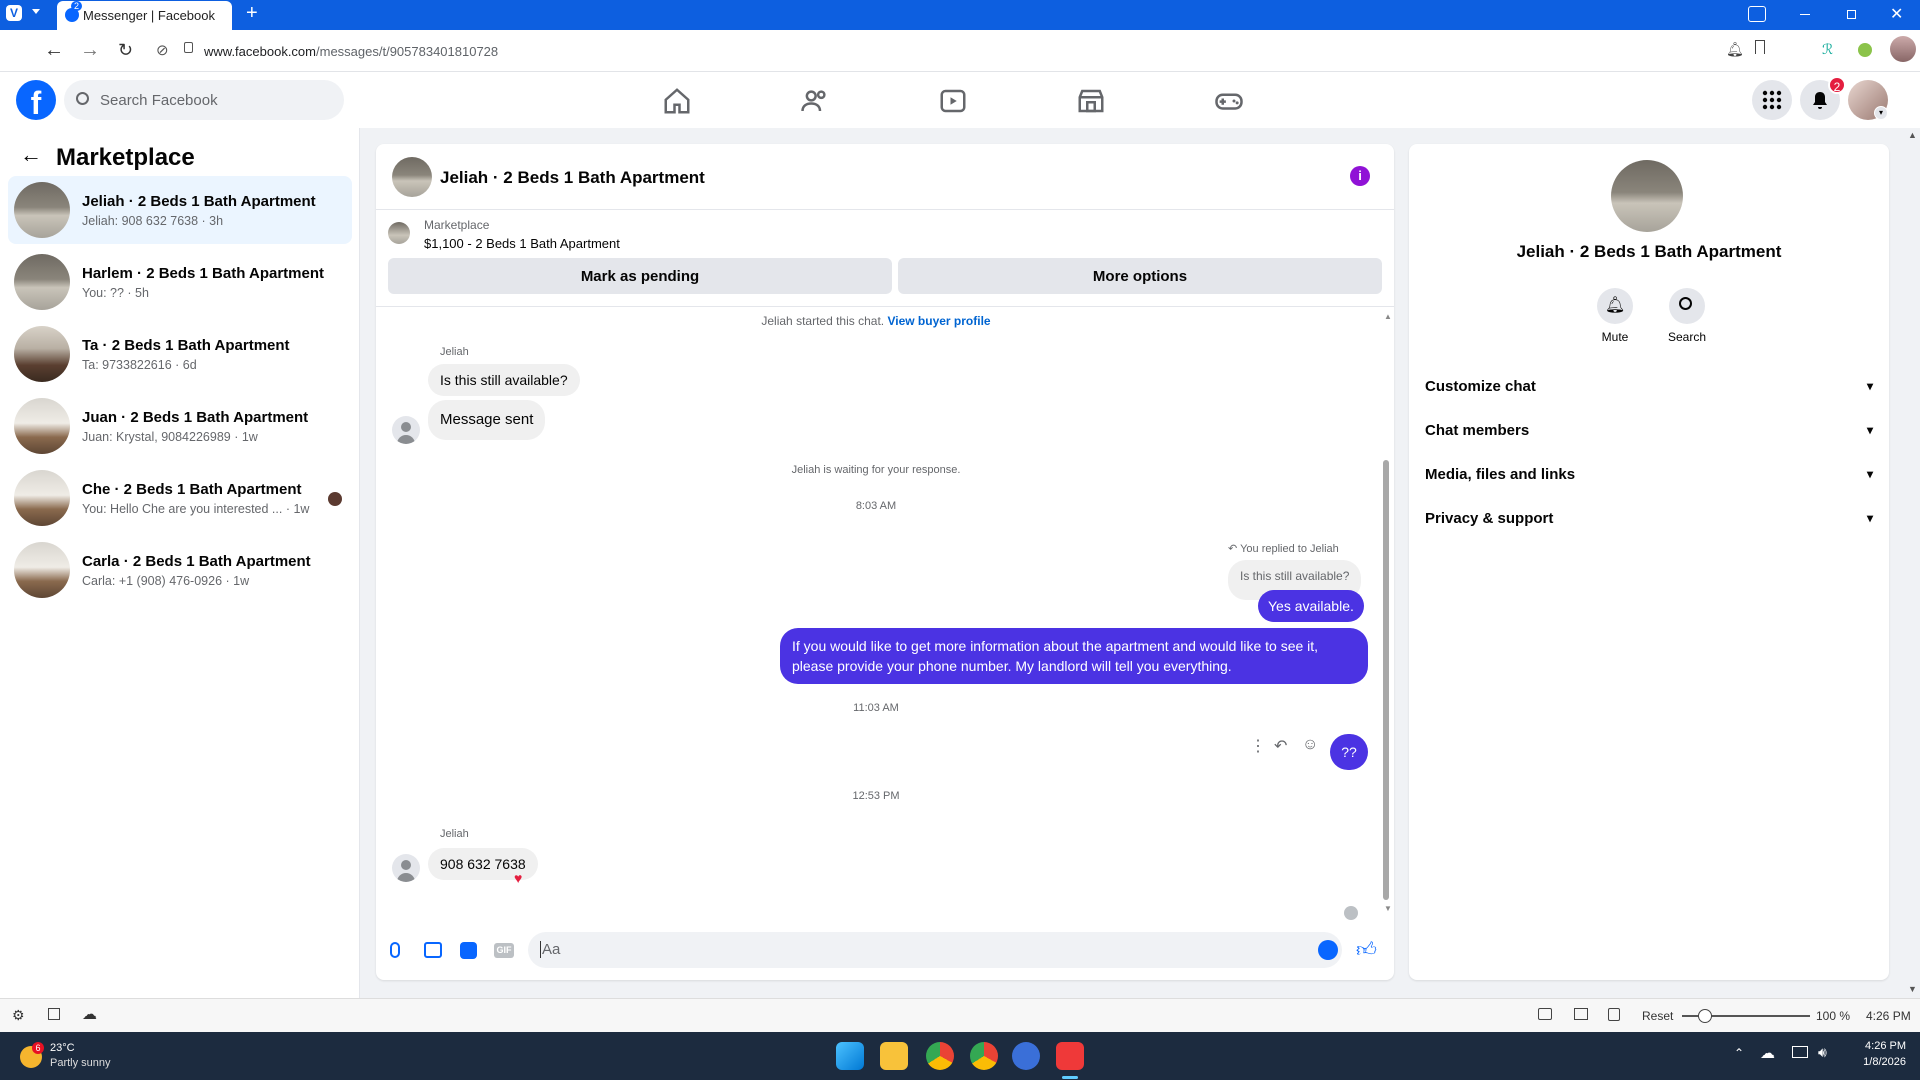 This screenshot has height=1080, width=1920. Describe the element at coordinates (88, 1057) in the screenshot. I see `weather-widget: 6 23°C Partly sunny` at that location.